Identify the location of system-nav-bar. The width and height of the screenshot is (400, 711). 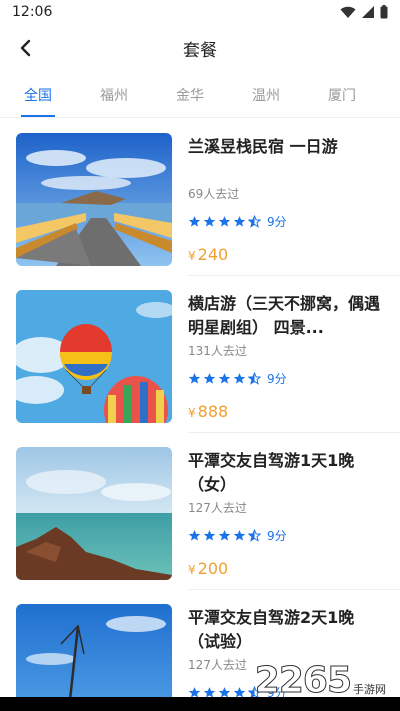
(200, 704).